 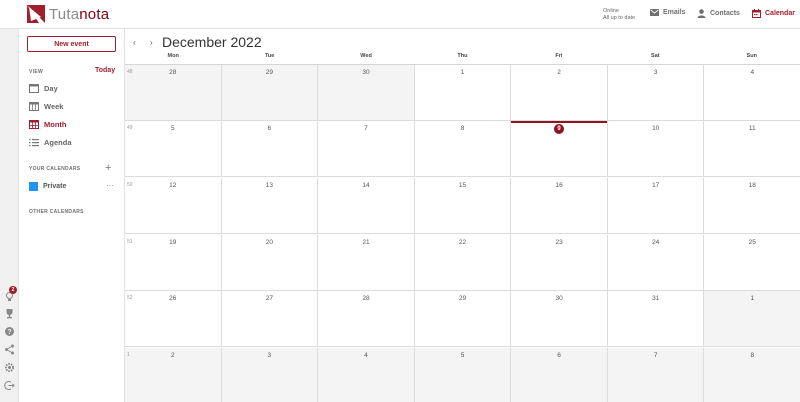 I want to click on nav-calendar: Calendar, so click(x=773, y=13).